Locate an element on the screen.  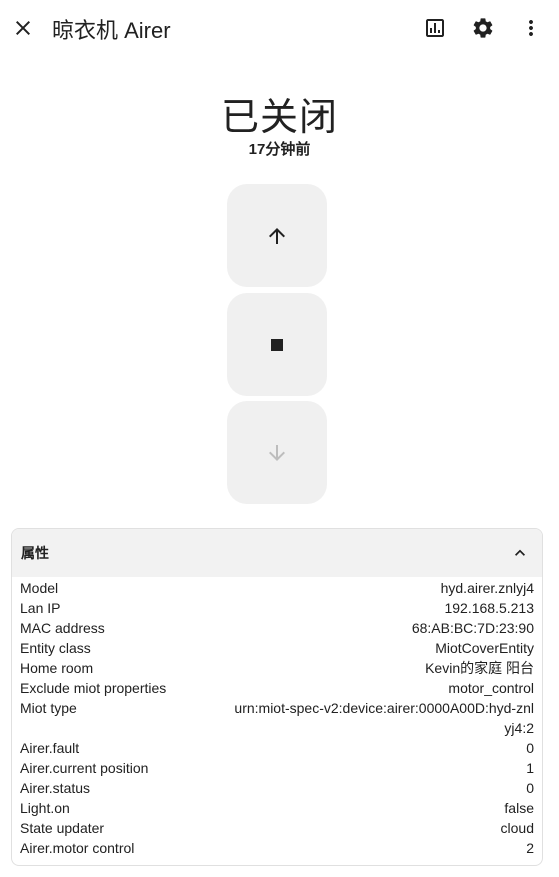
attribute-key: Exclude miot properties is located at coordinates (93, 688).